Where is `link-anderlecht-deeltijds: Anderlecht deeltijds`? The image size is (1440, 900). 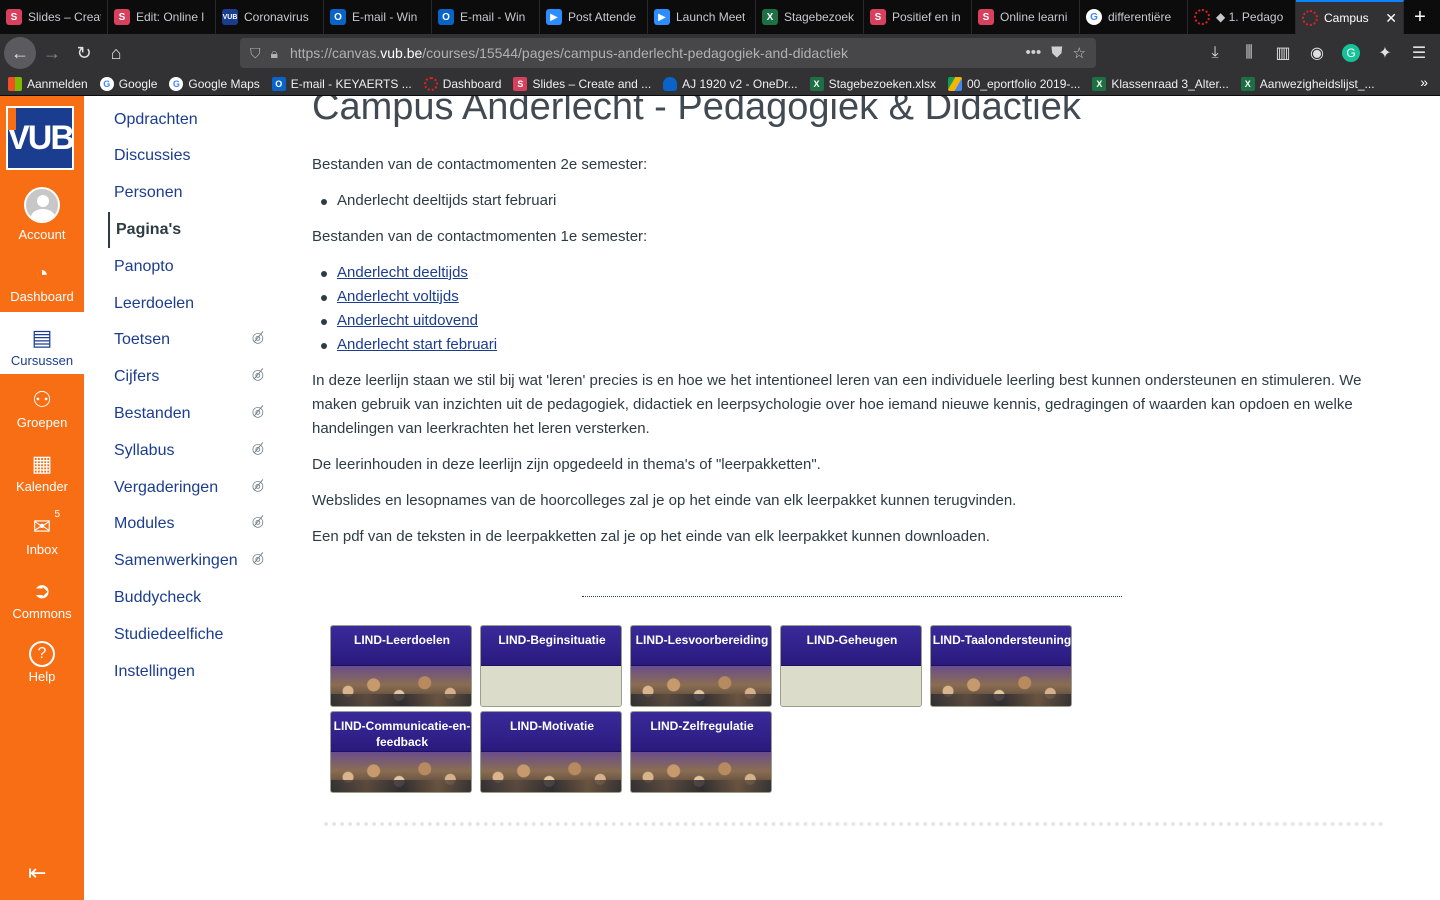 link-anderlecht-deeltijds: Anderlecht deeltijds is located at coordinates (402, 272).